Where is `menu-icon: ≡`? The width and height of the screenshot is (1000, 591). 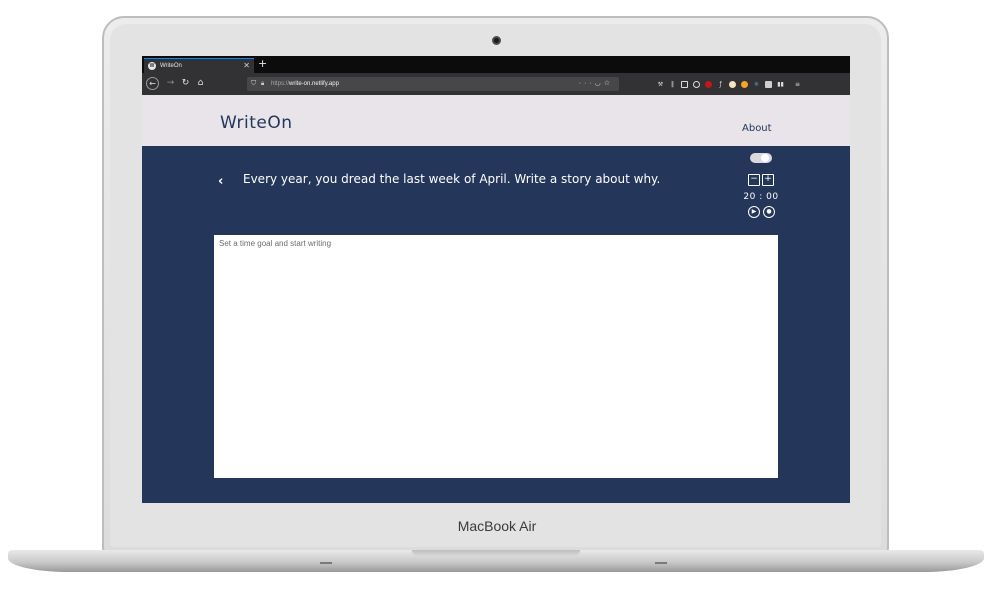 menu-icon: ≡ is located at coordinates (797, 84).